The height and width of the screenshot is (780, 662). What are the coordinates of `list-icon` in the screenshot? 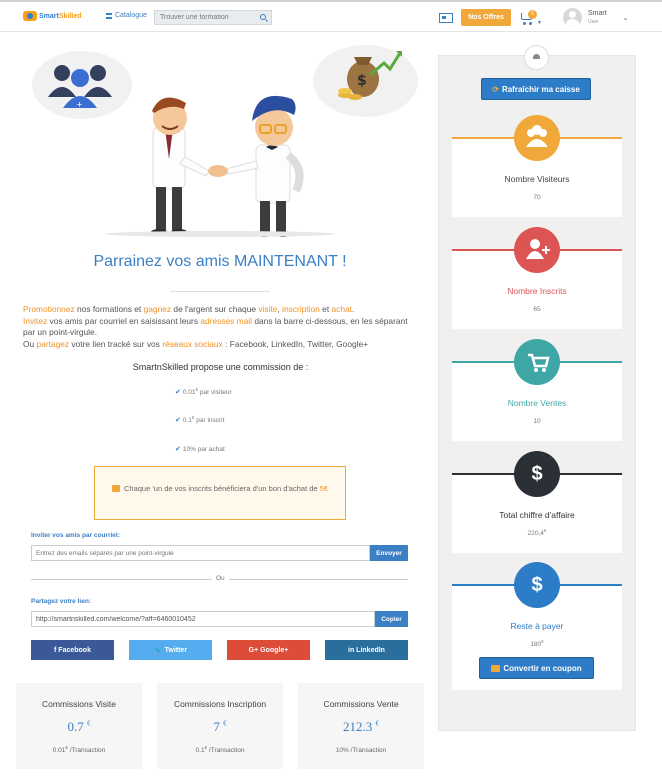 It's located at (109, 15).